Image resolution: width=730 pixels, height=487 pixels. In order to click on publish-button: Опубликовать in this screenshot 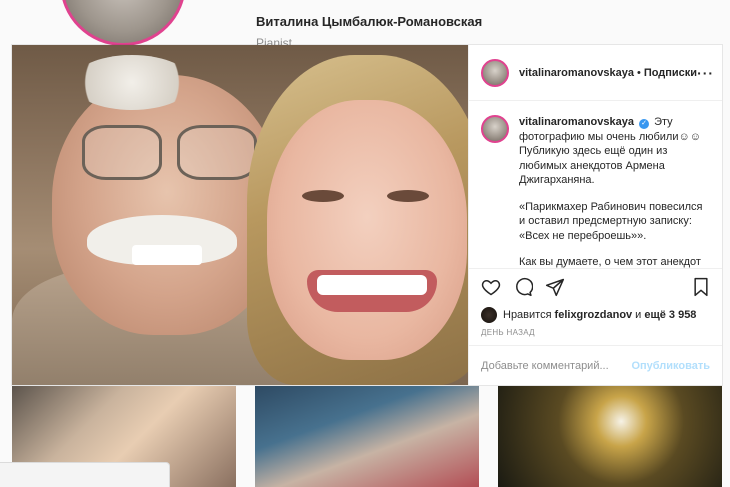, I will do `click(670, 366)`.